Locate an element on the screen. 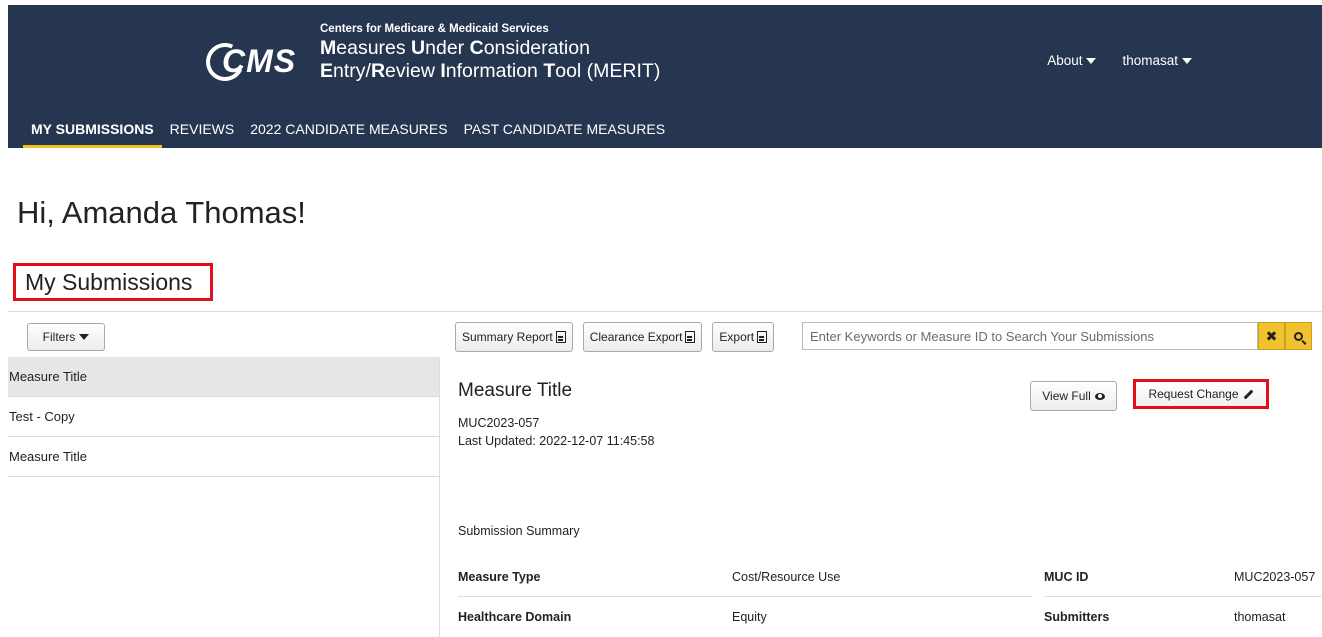 Image resolution: width=1322 pixels, height=637 pixels. filters-label: Filters is located at coordinates (59, 337).